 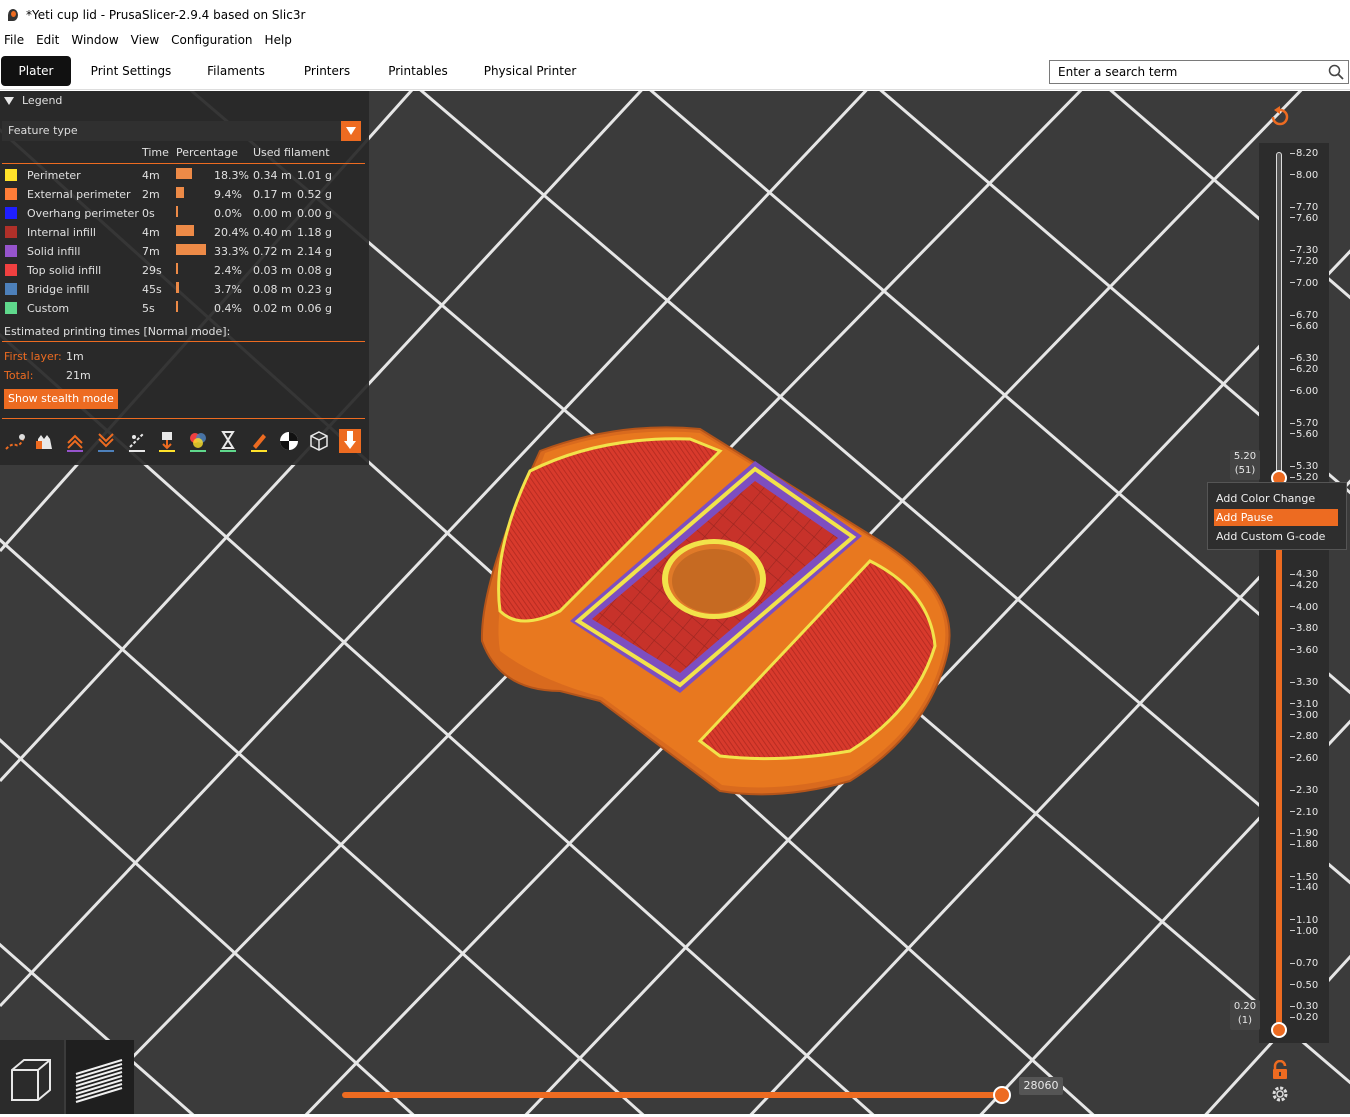 I want to click on tool-marker-icon, so click(x=350, y=441).